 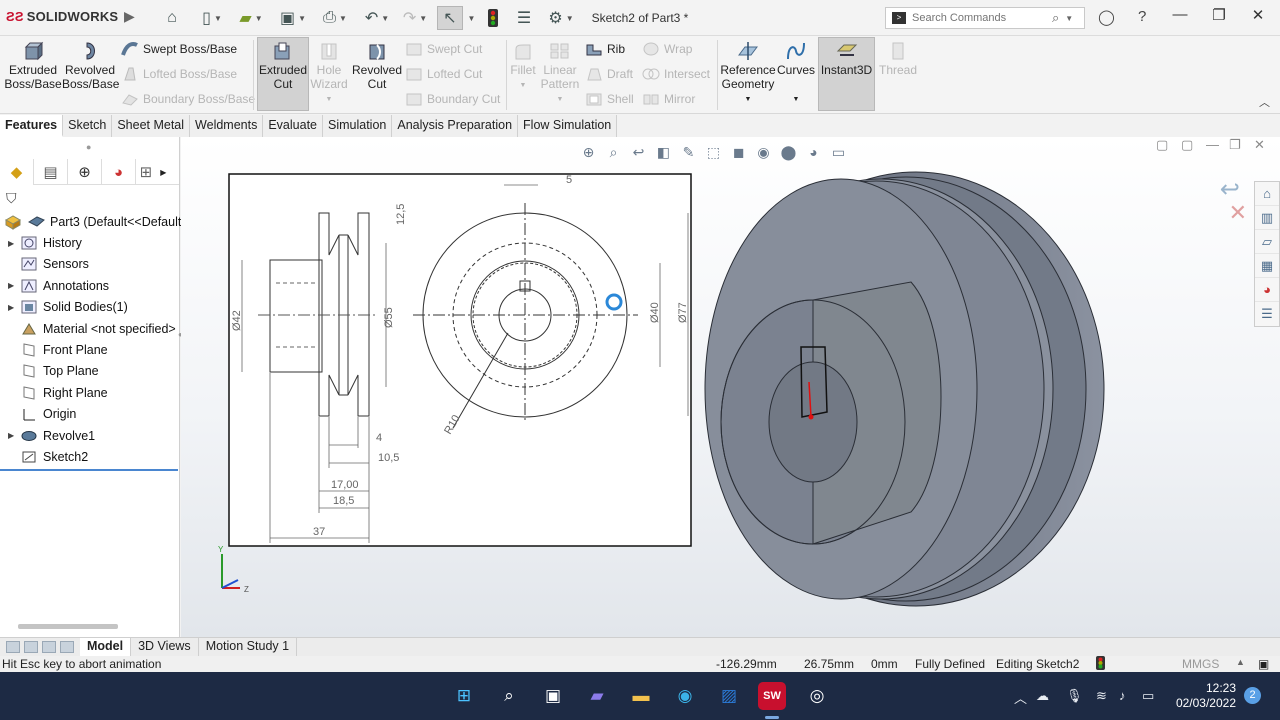 What do you see at coordinates (293, 18) in the screenshot?
I see `save-button: ▣ ▼` at bounding box center [293, 18].